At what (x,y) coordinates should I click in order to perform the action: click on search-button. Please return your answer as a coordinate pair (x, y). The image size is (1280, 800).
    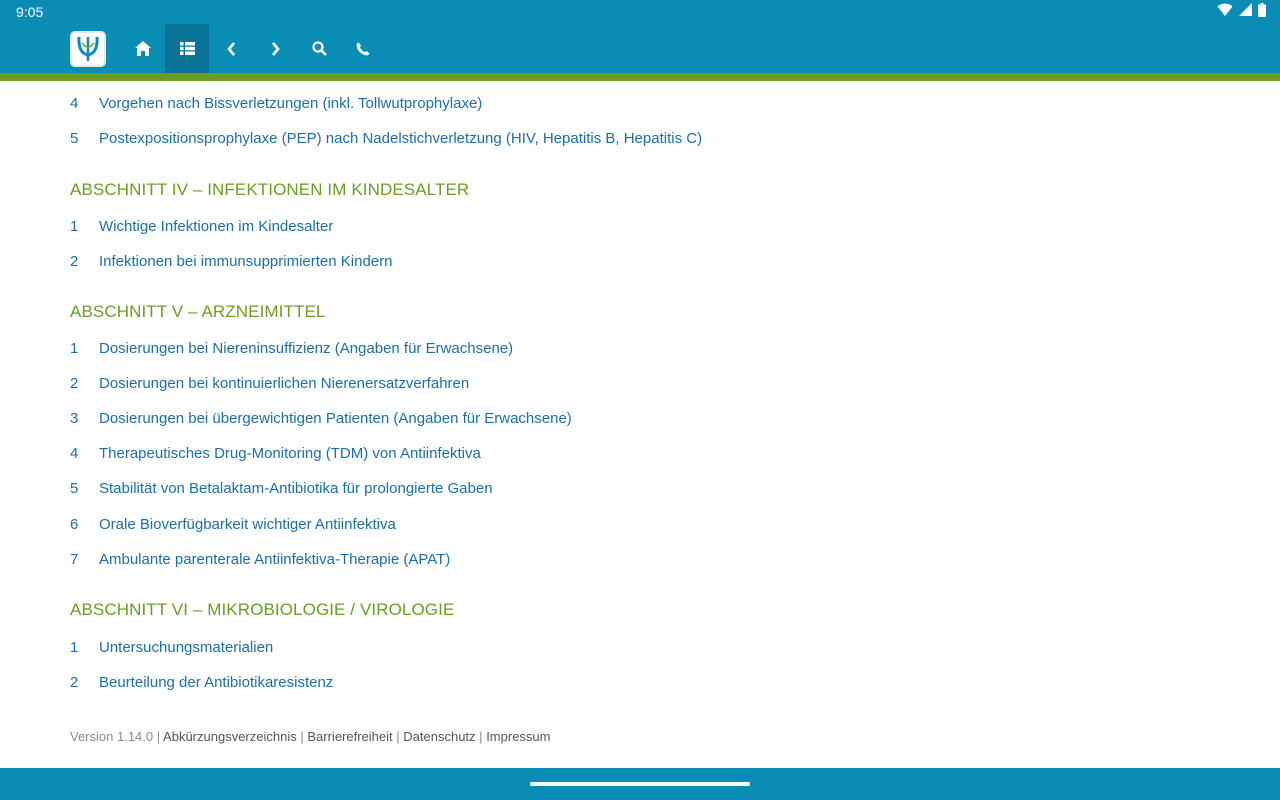
    Looking at the image, I should click on (319, 48).